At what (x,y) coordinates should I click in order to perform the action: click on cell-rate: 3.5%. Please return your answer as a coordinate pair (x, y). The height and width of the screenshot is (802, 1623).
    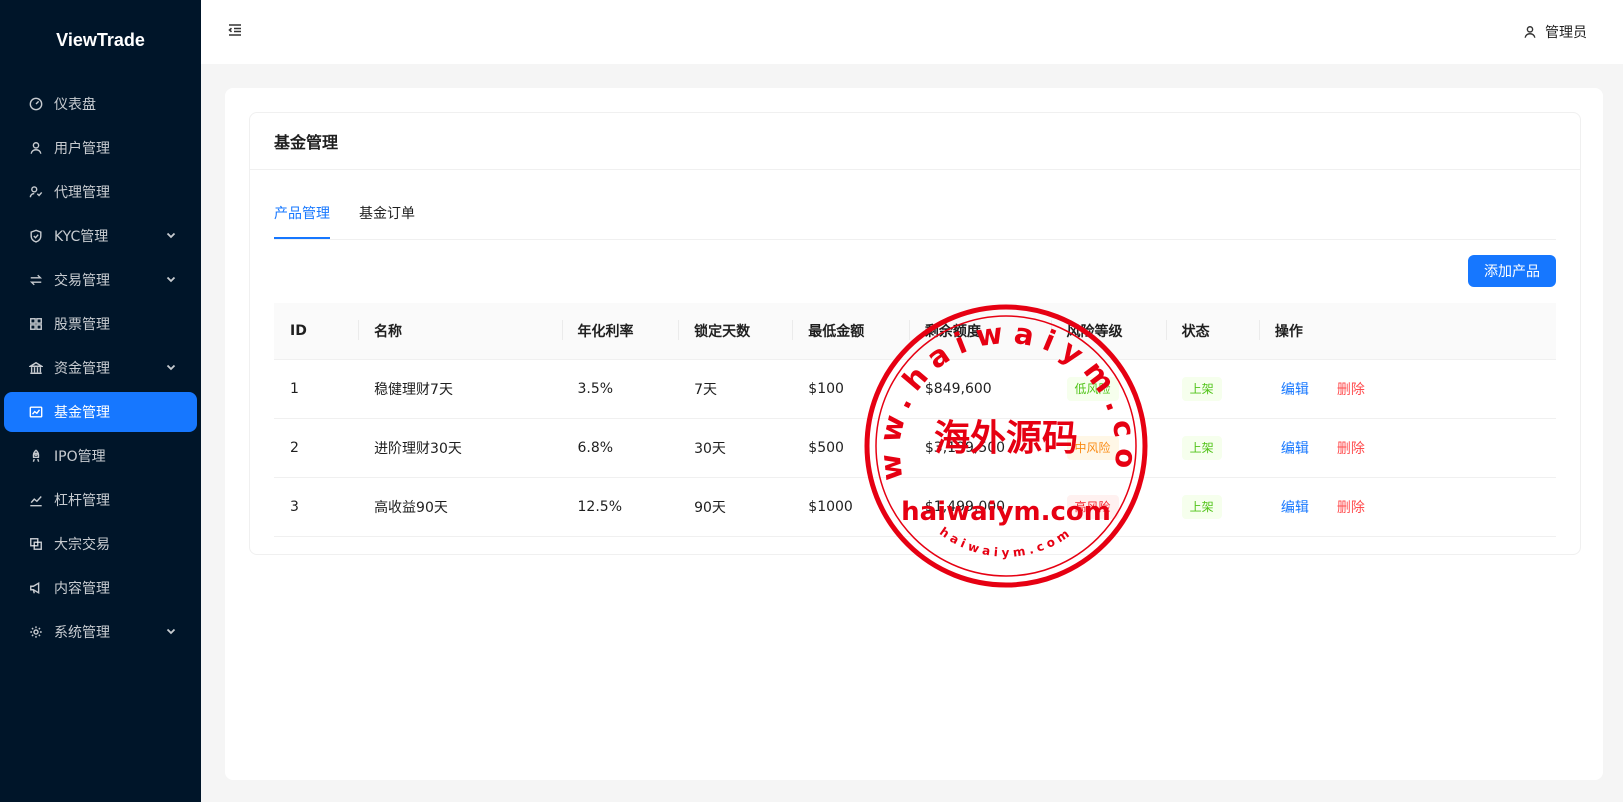
    Looking at the image, I should click on (620, 389).